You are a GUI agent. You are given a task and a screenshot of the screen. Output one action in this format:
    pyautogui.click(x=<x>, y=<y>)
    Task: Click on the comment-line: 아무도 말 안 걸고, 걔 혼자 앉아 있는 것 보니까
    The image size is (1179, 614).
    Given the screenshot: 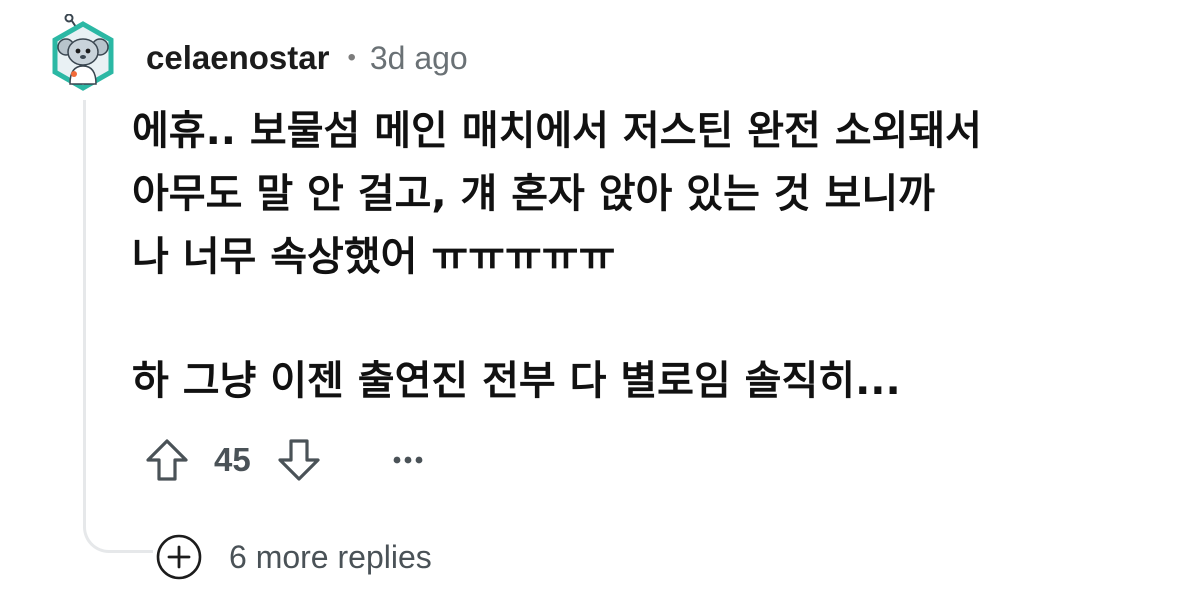 What is the action you would take?
    pyautogui.click(x=533, y=194)
    